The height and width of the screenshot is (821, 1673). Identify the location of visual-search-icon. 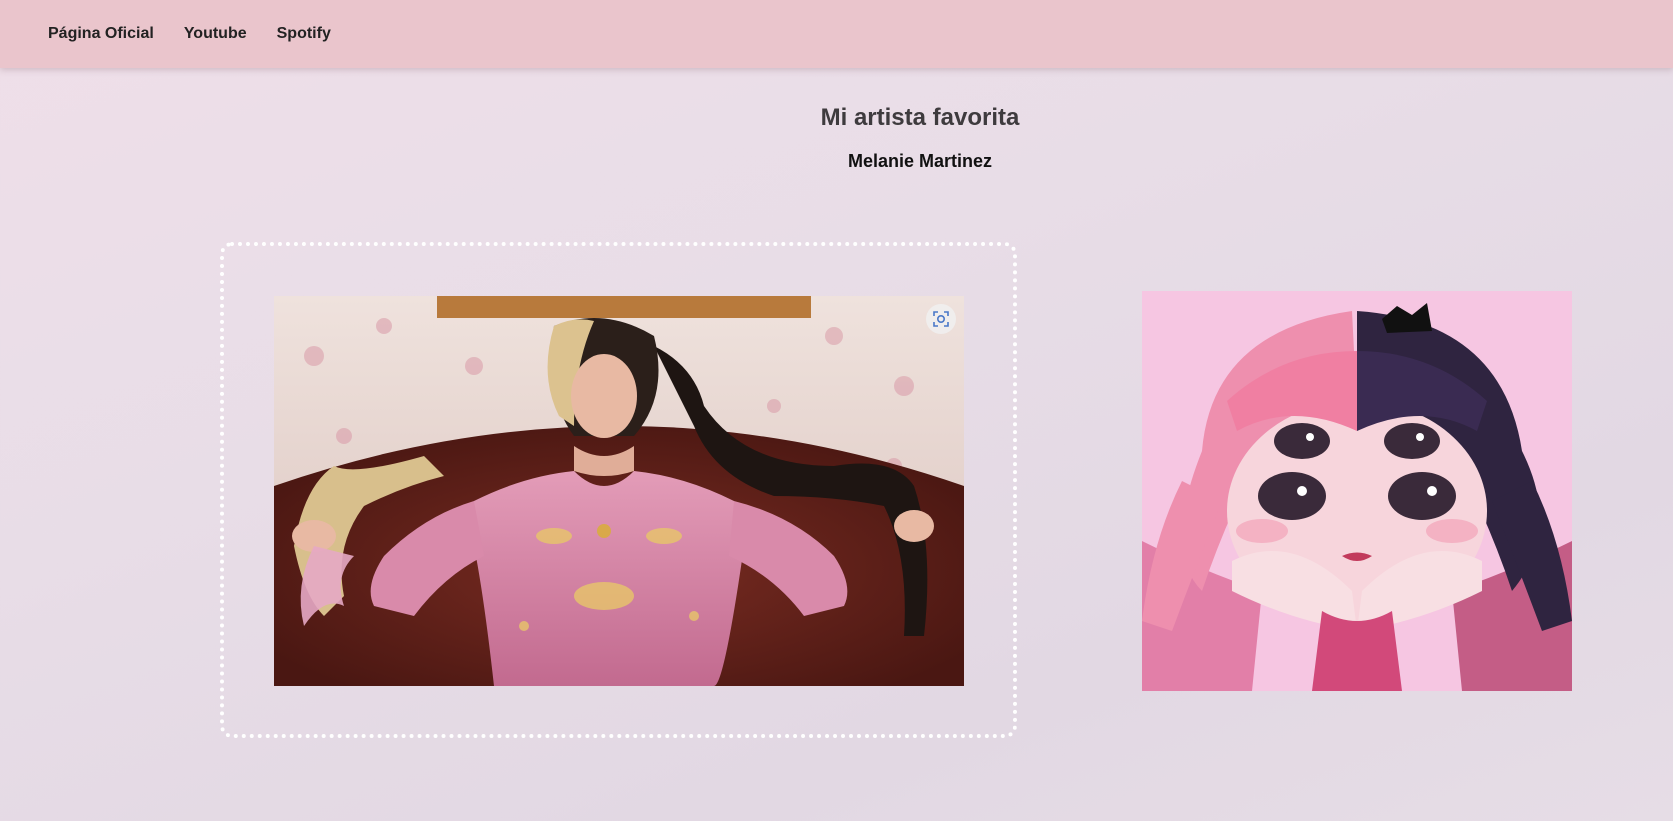
(941, 319).